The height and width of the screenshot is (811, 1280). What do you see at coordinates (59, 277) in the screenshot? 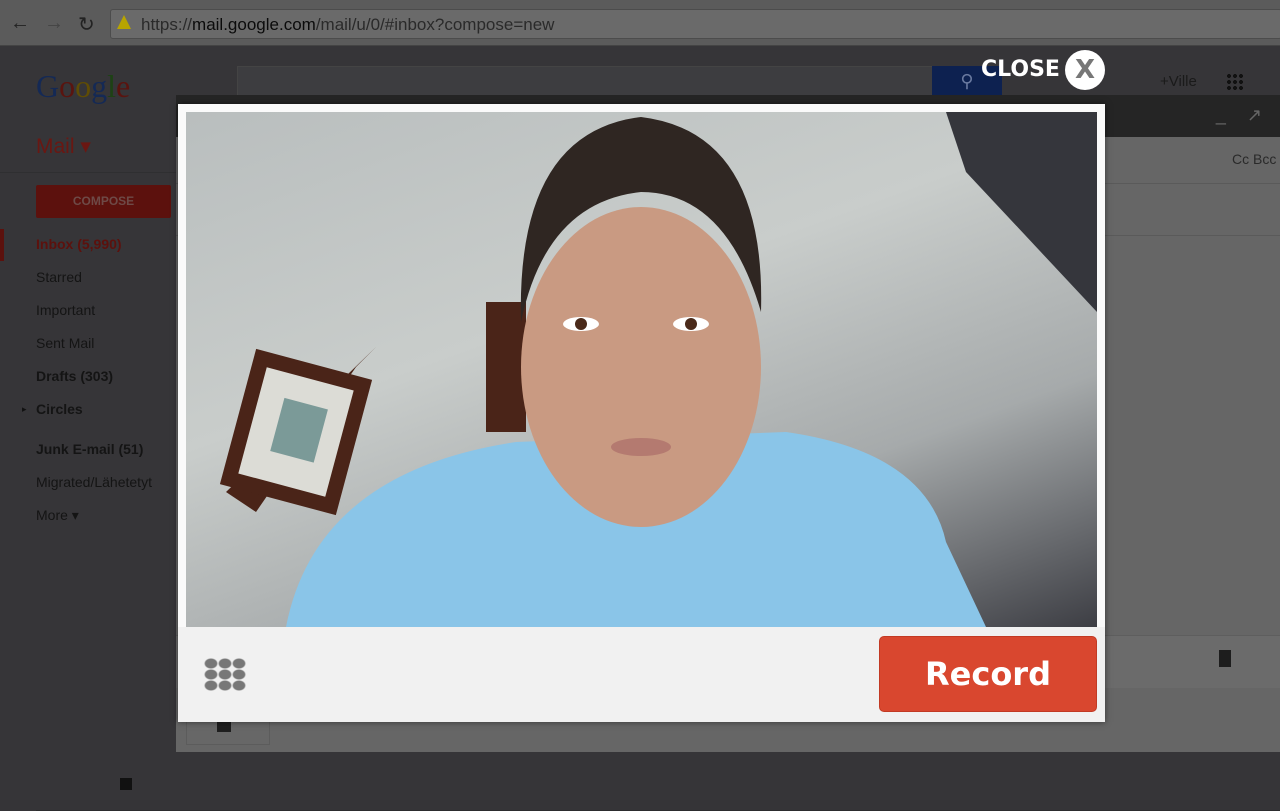
I see `sidebar-item: Starred` at bounding box center [59, 277].